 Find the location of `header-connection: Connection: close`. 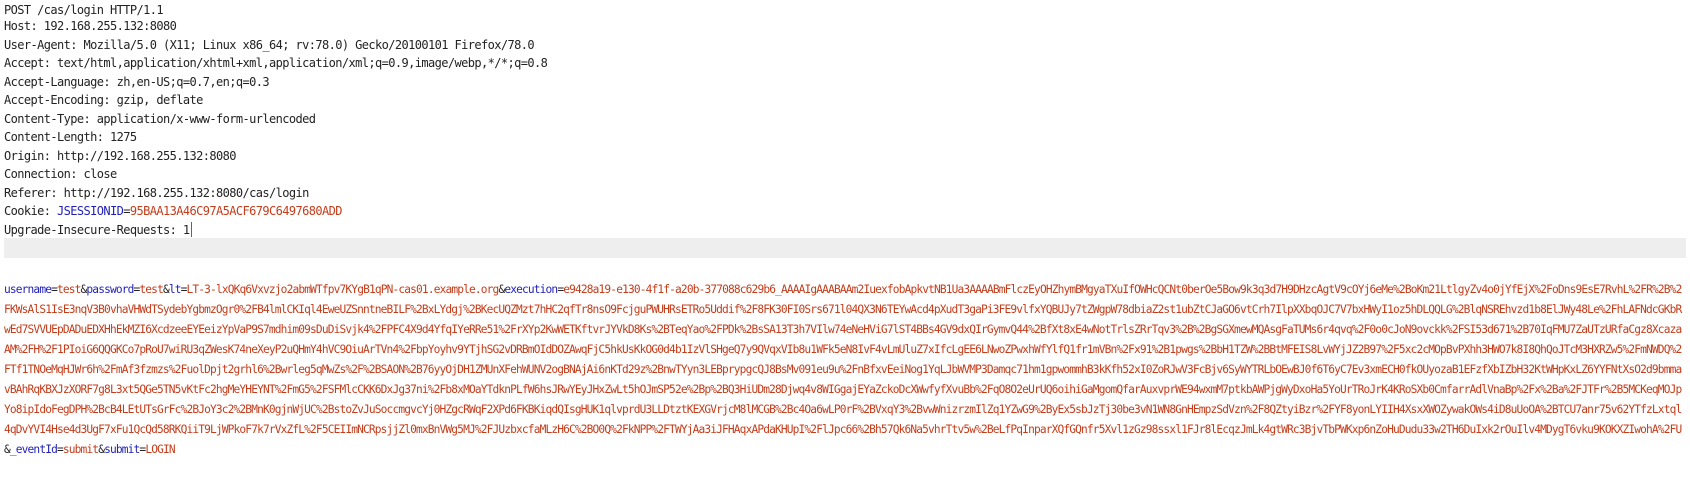

header-connection: Connection: close is located at coordinates (60, 174).